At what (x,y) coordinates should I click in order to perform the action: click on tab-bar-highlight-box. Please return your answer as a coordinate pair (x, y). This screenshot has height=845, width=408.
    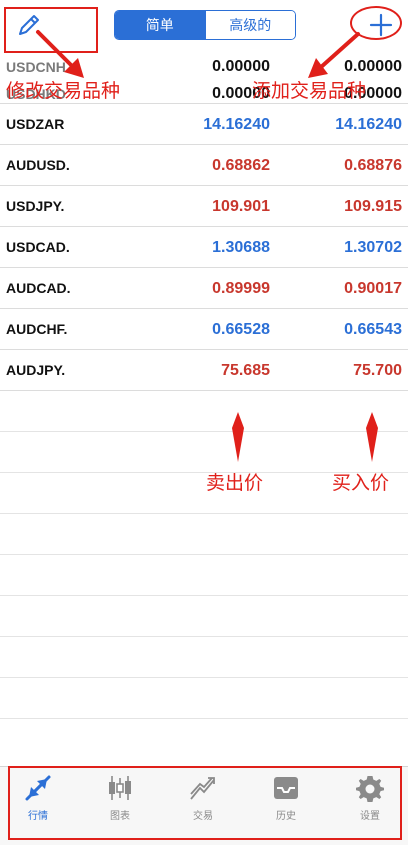
    Looking at the image, I should click on (205, 803).